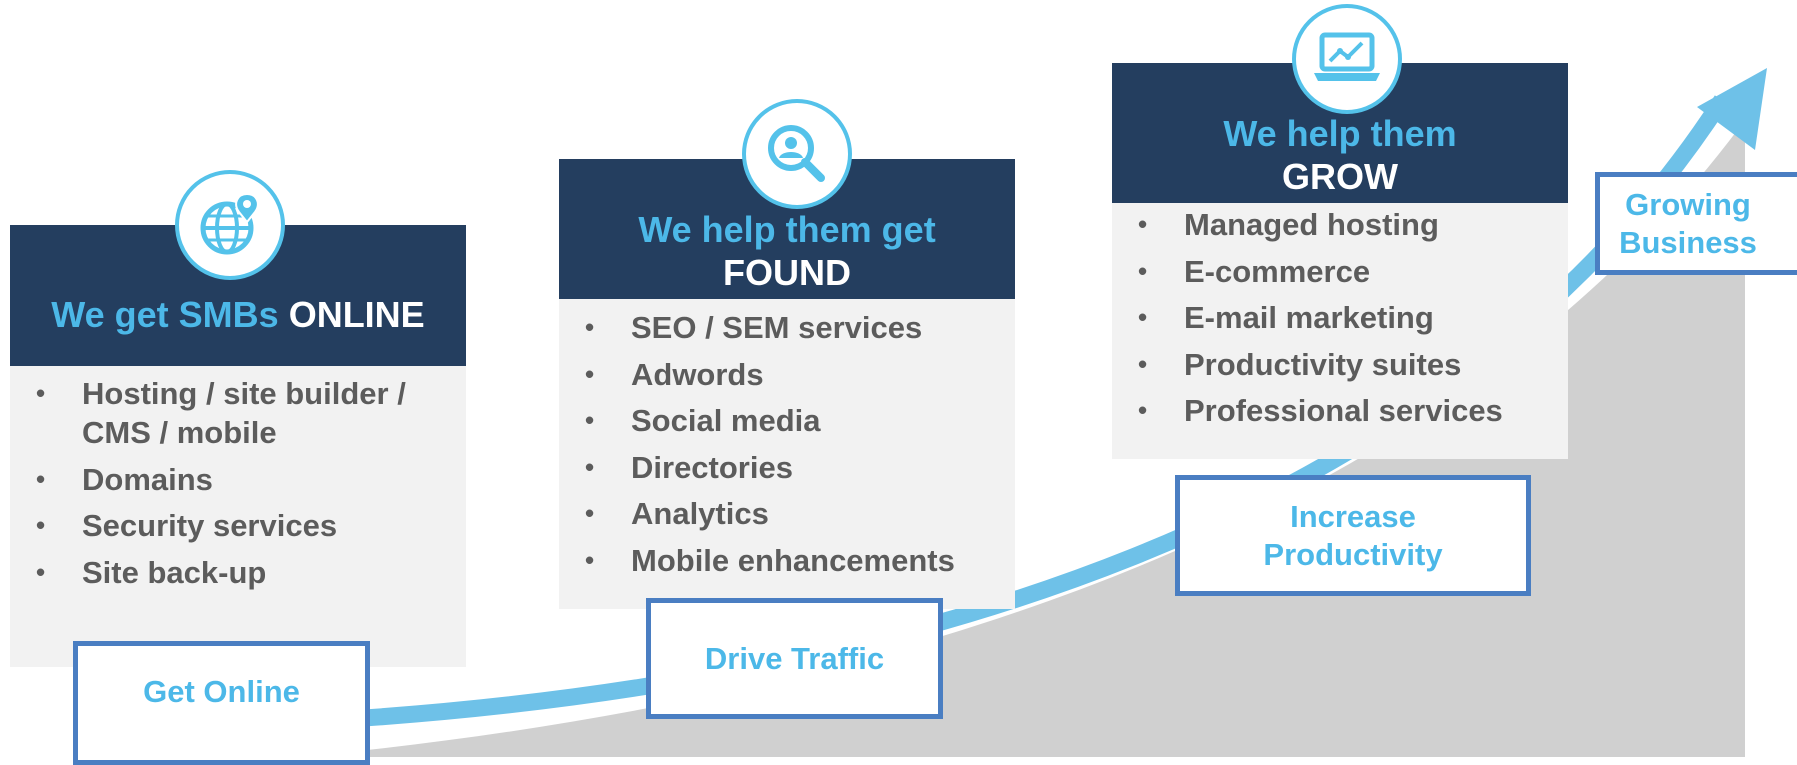 This screenshot has width=1797, height=765. I want to click on stage-label: Get Online, so click(221, 691).